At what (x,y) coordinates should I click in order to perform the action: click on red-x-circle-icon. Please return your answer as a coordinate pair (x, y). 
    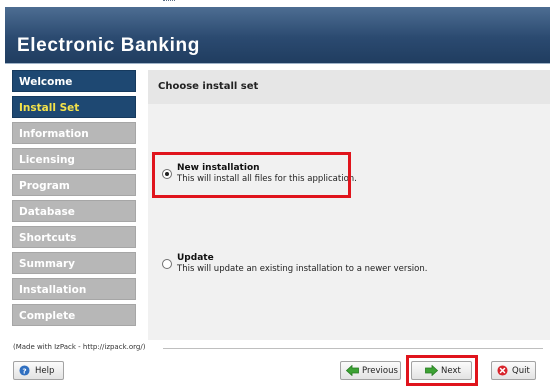
    Looking at the image, I should click on (502, 370).